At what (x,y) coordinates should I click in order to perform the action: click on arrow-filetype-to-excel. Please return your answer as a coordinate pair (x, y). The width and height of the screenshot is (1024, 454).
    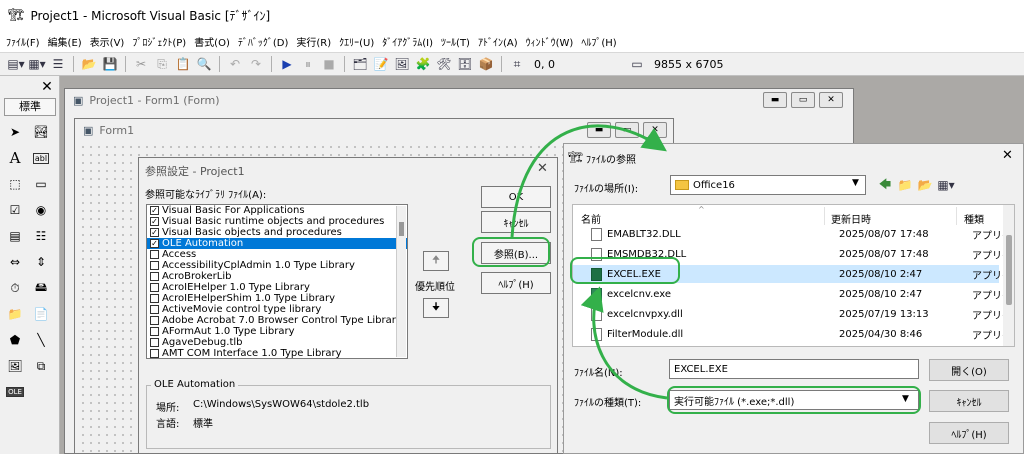
    Looking at the image, I should click on (624, 343).